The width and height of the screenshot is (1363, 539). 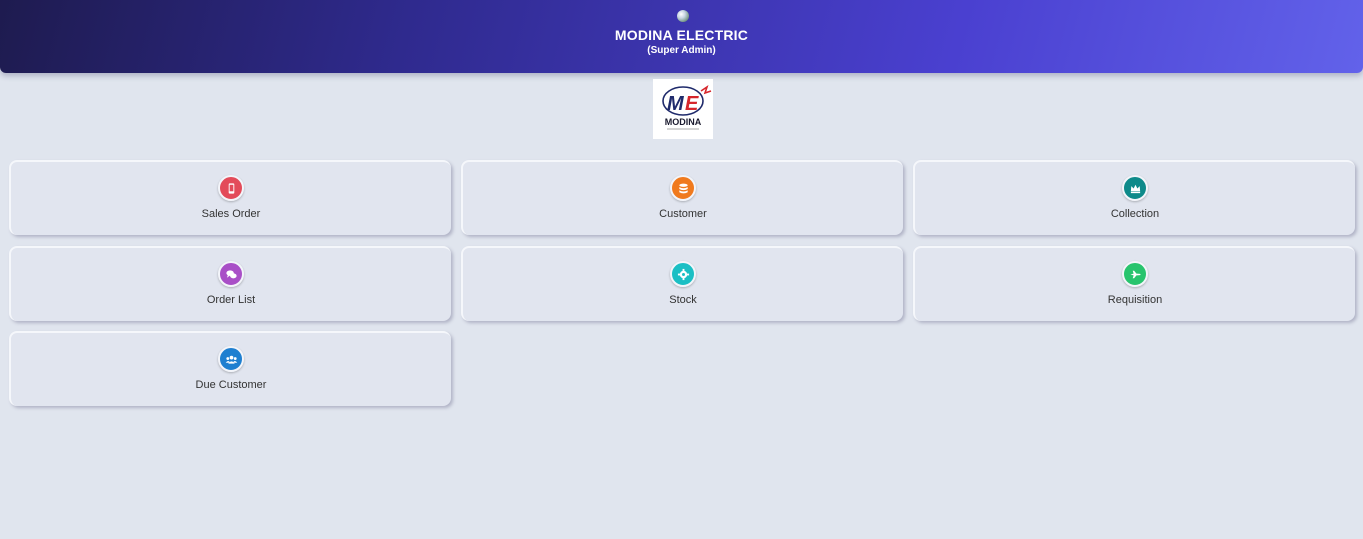 I want to click on tile-stock: Stock, so click(x=682, y=283).